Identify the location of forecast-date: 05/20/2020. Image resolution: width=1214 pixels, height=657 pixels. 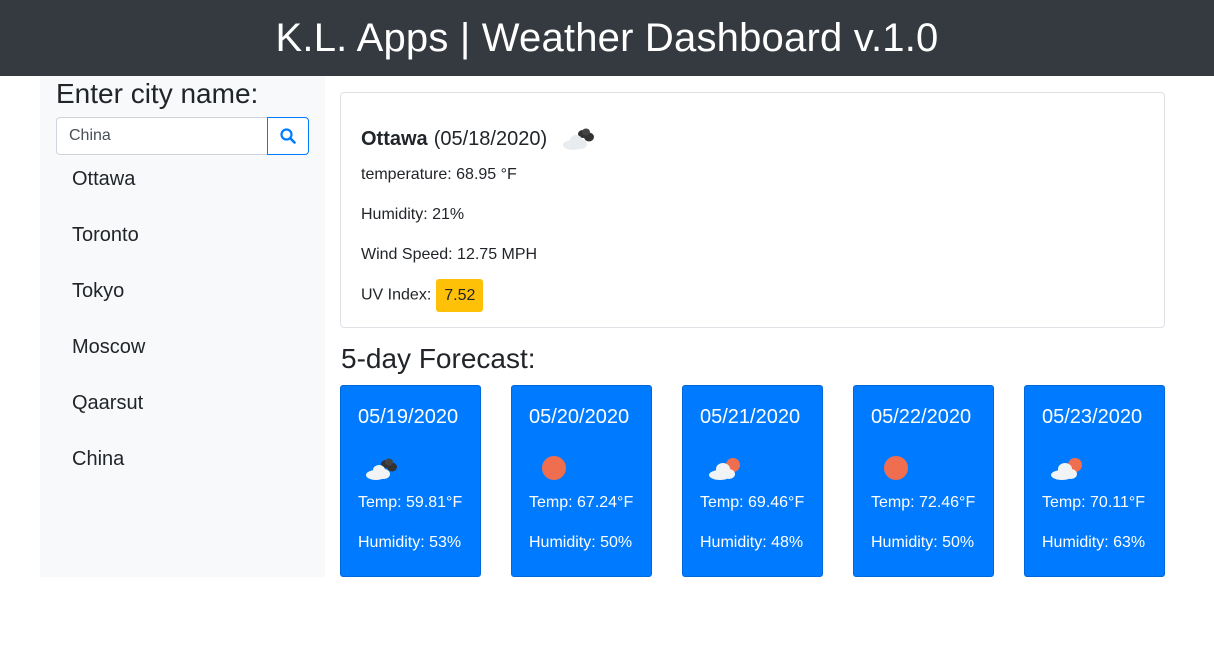
(579, 417).